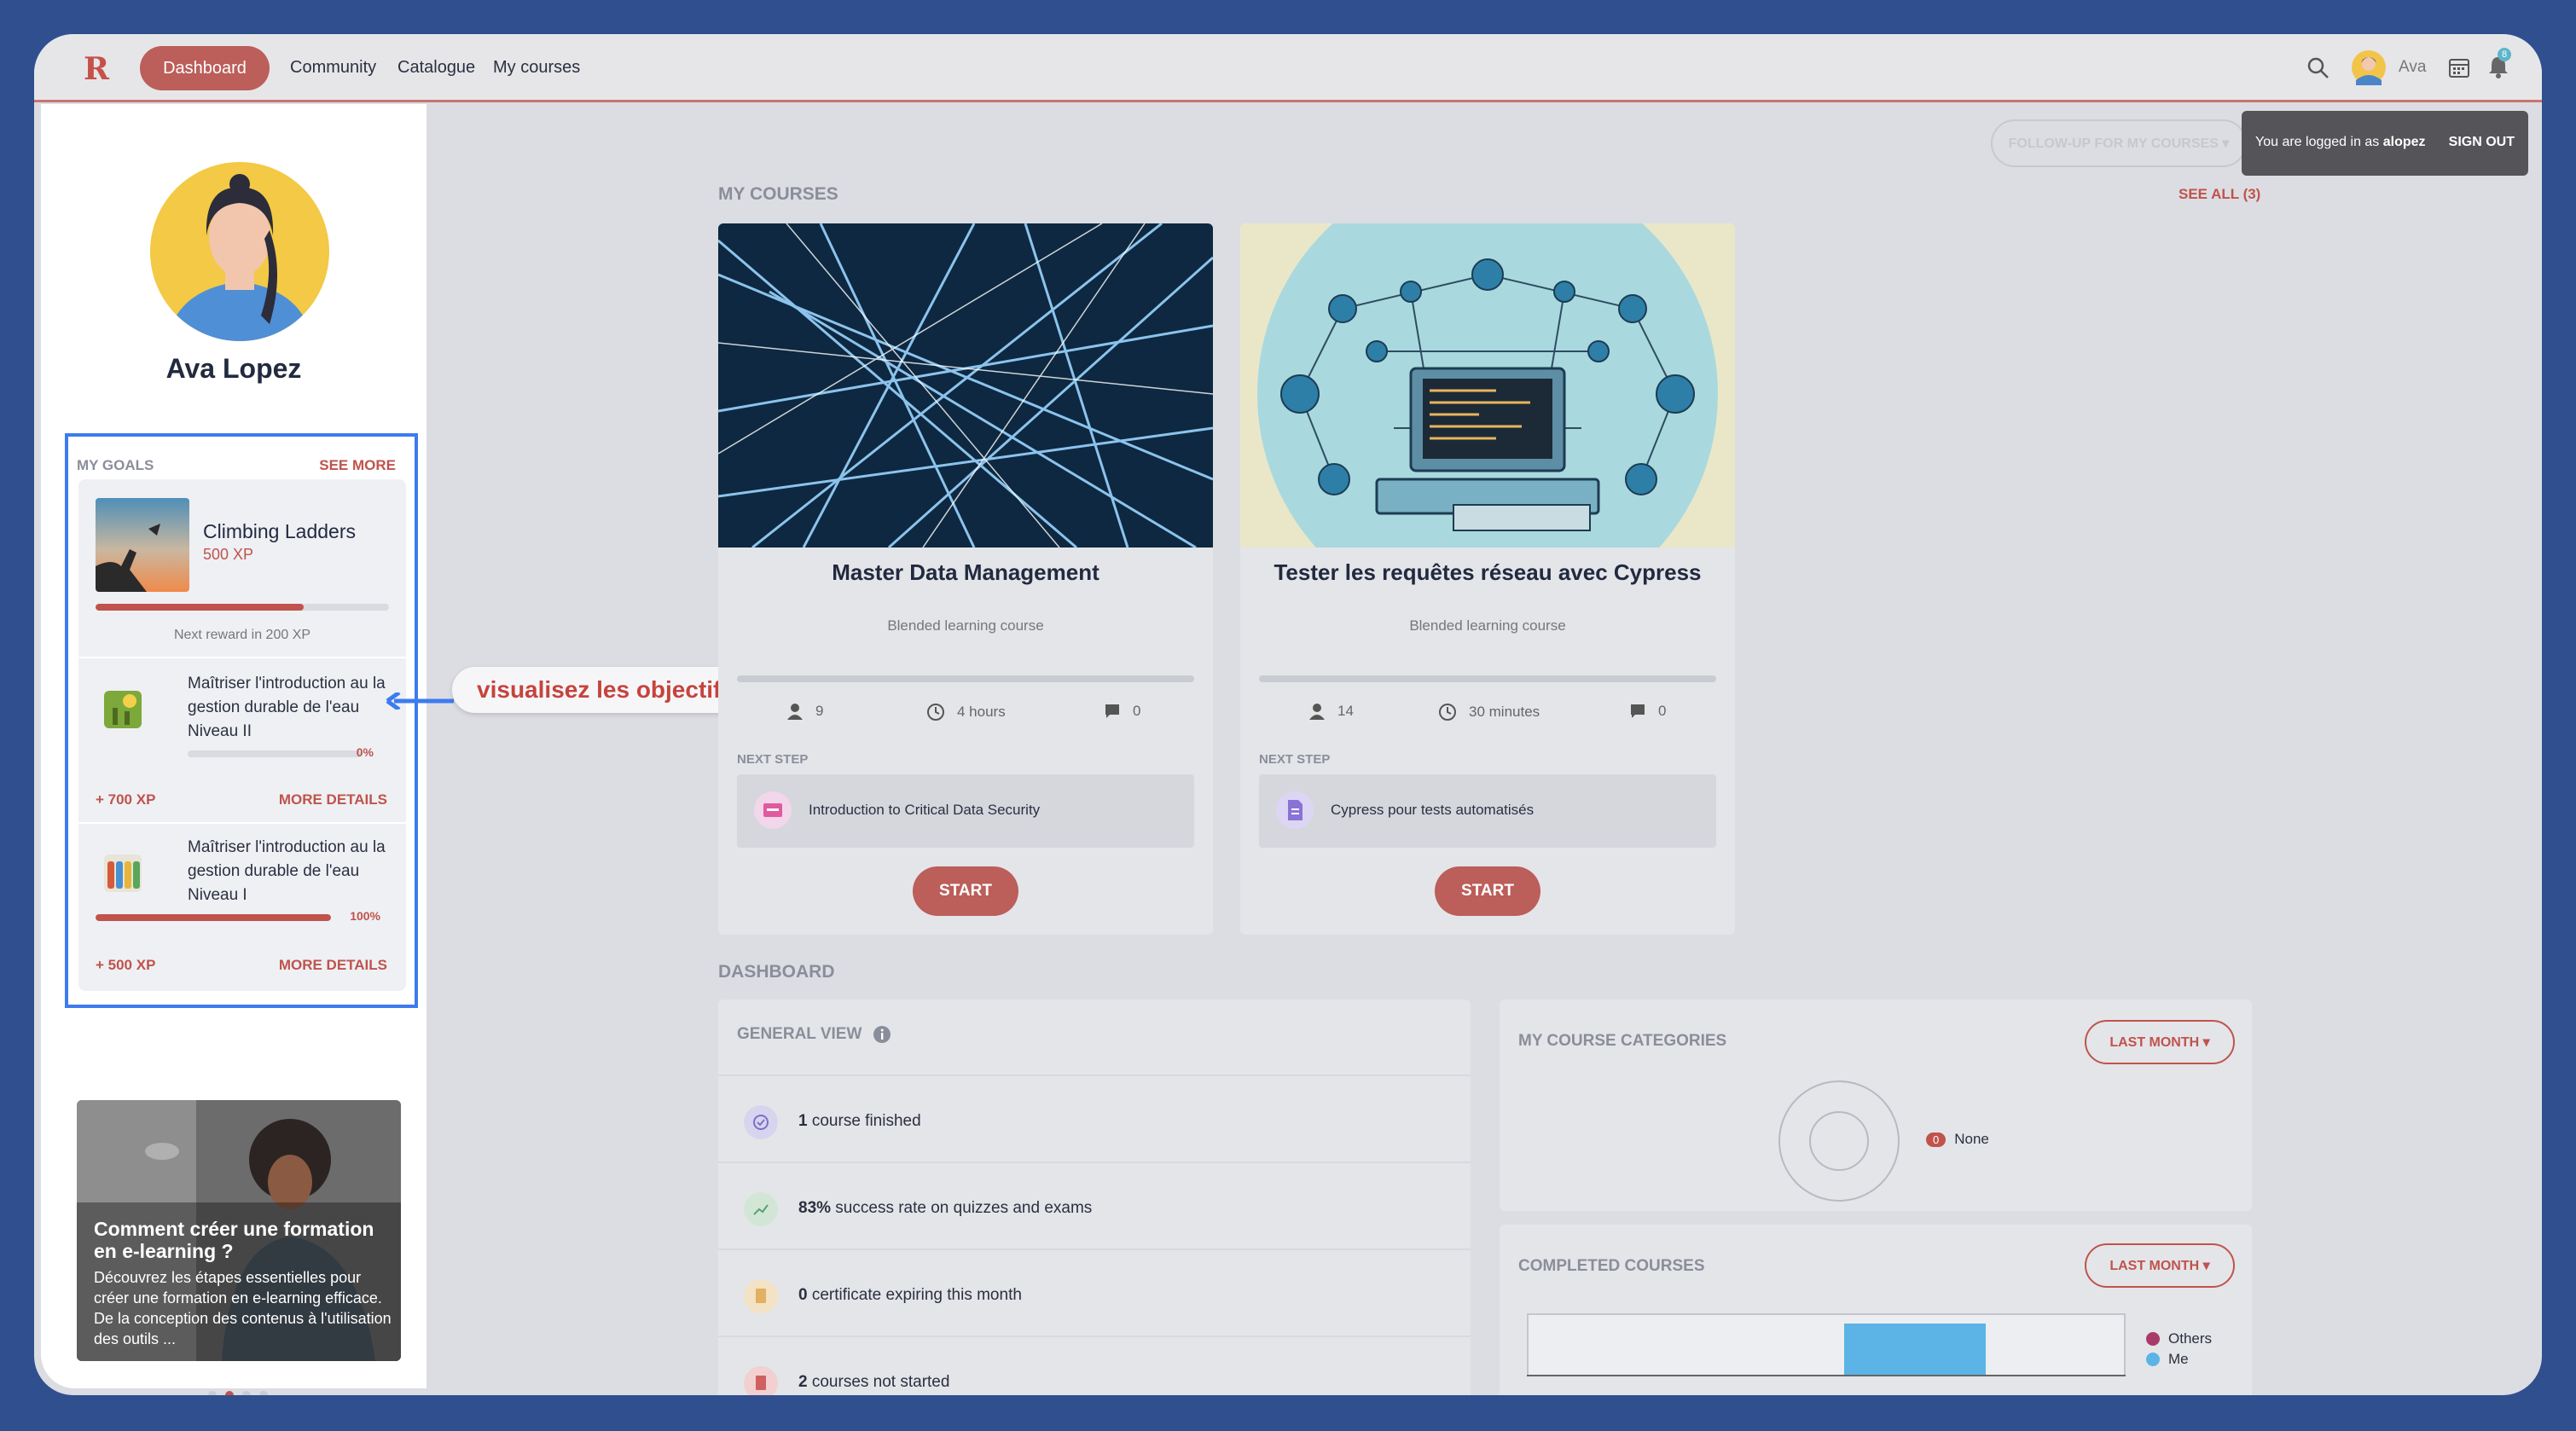 The image size is (2576, 1431). What do you see at coordinates (2369, 67) in the screenshot?
I see `user-avatar-icon` at bounding box center [2369, 67].